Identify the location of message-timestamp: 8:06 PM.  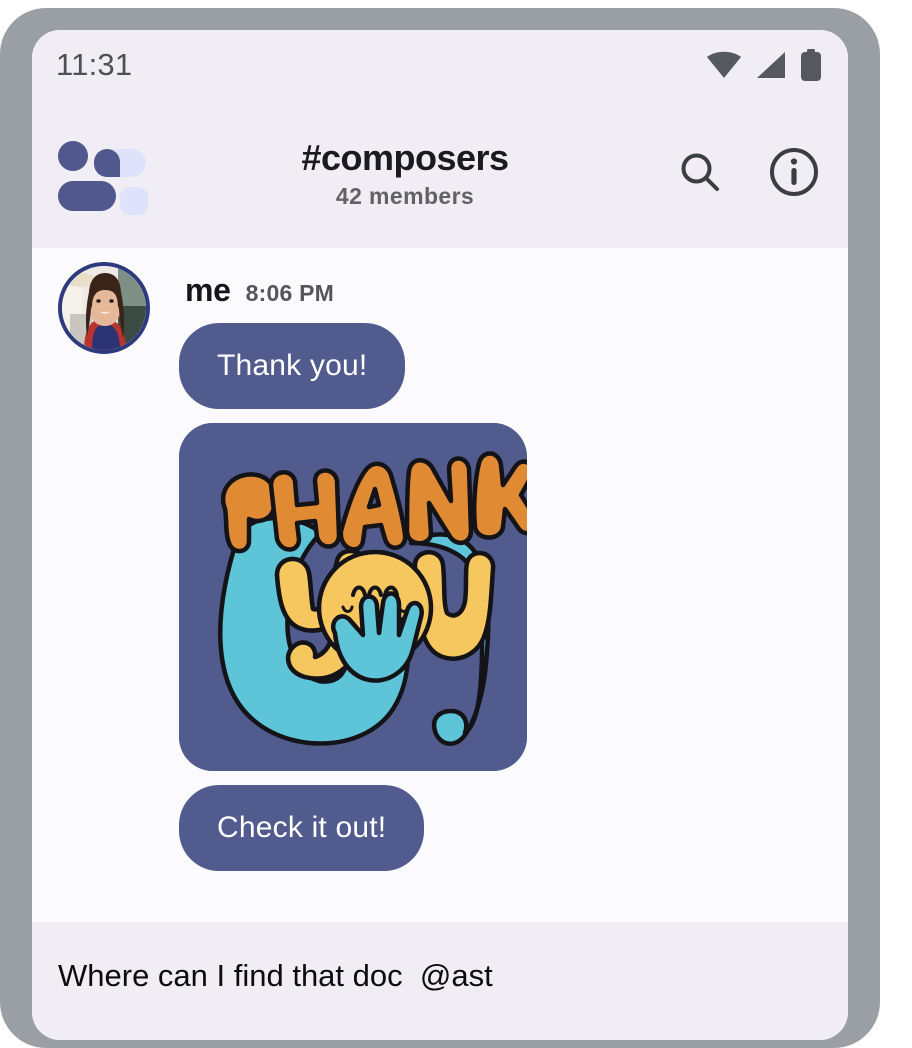
(289, 293).